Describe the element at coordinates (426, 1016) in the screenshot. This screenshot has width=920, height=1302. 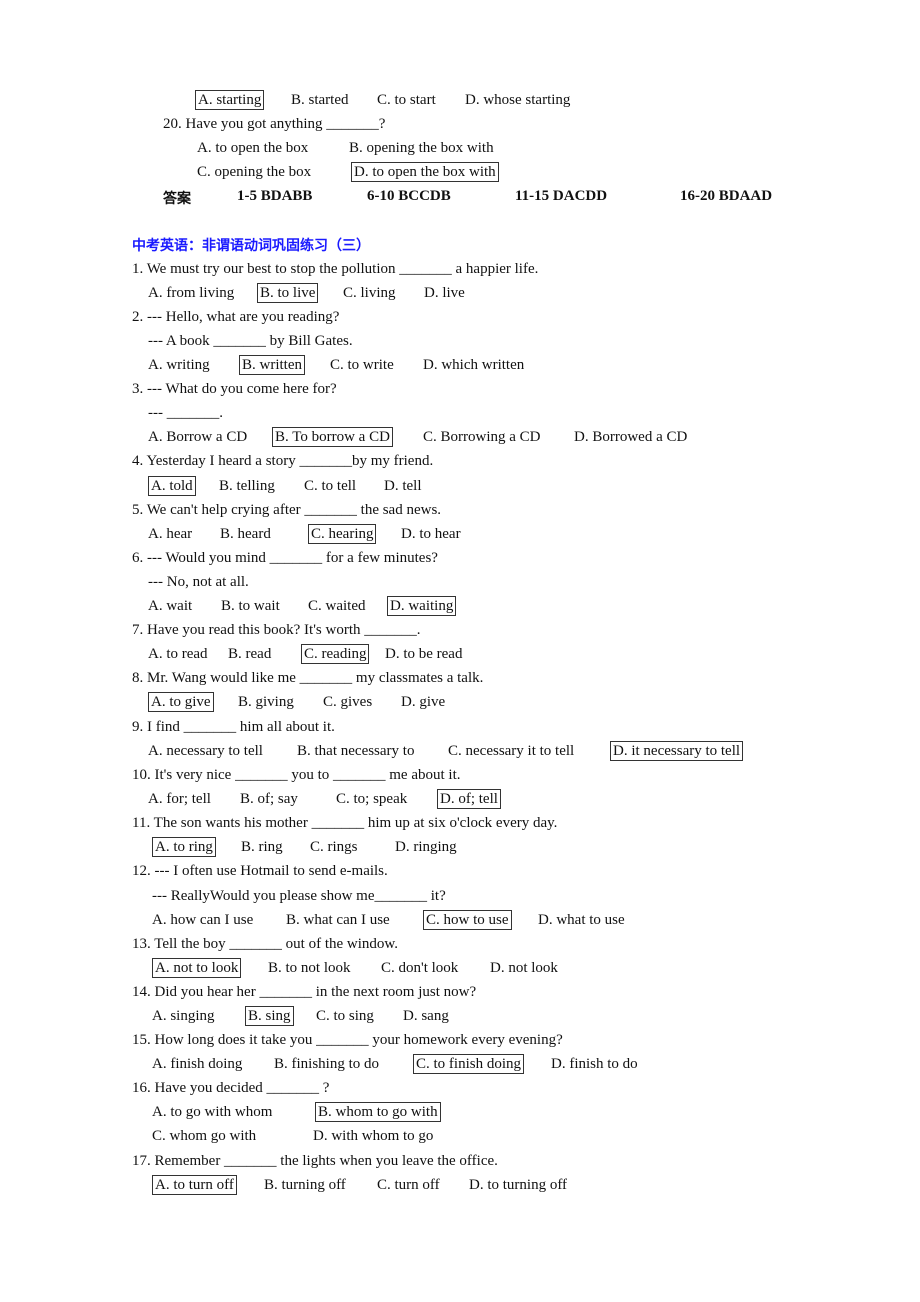
I see `option-d: D. sang` at that location.